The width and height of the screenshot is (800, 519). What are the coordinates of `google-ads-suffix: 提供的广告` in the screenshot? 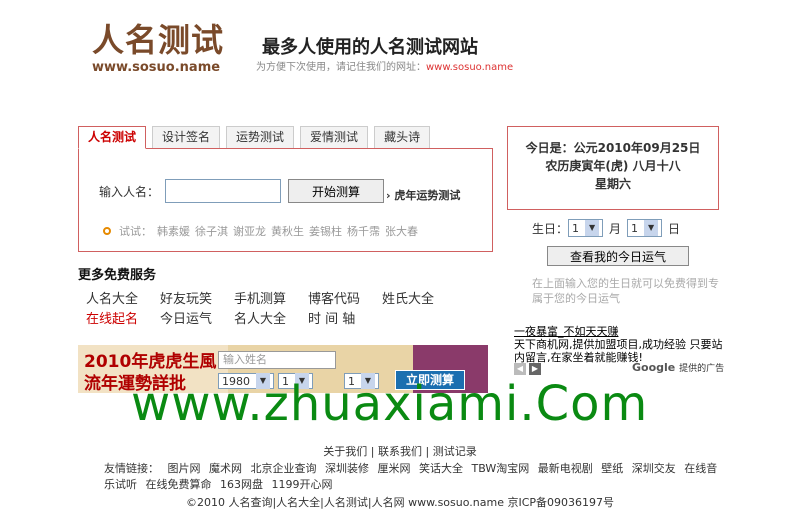 It's located at (702, 369).